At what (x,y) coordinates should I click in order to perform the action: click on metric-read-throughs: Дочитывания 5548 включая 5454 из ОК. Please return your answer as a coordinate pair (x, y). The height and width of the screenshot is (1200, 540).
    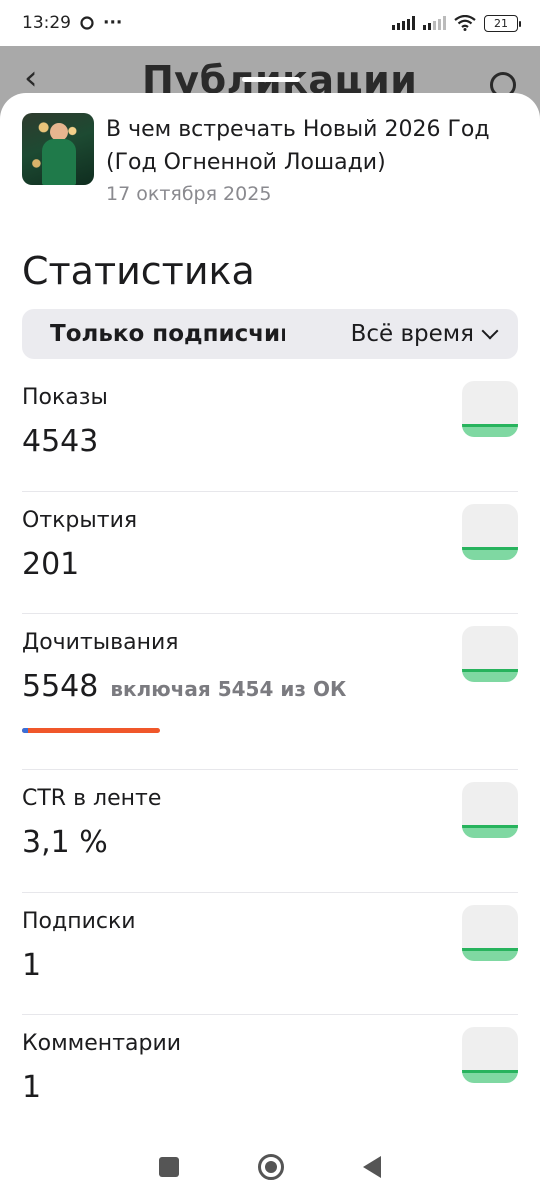
    Looking at the image, I should click on (270, 692).